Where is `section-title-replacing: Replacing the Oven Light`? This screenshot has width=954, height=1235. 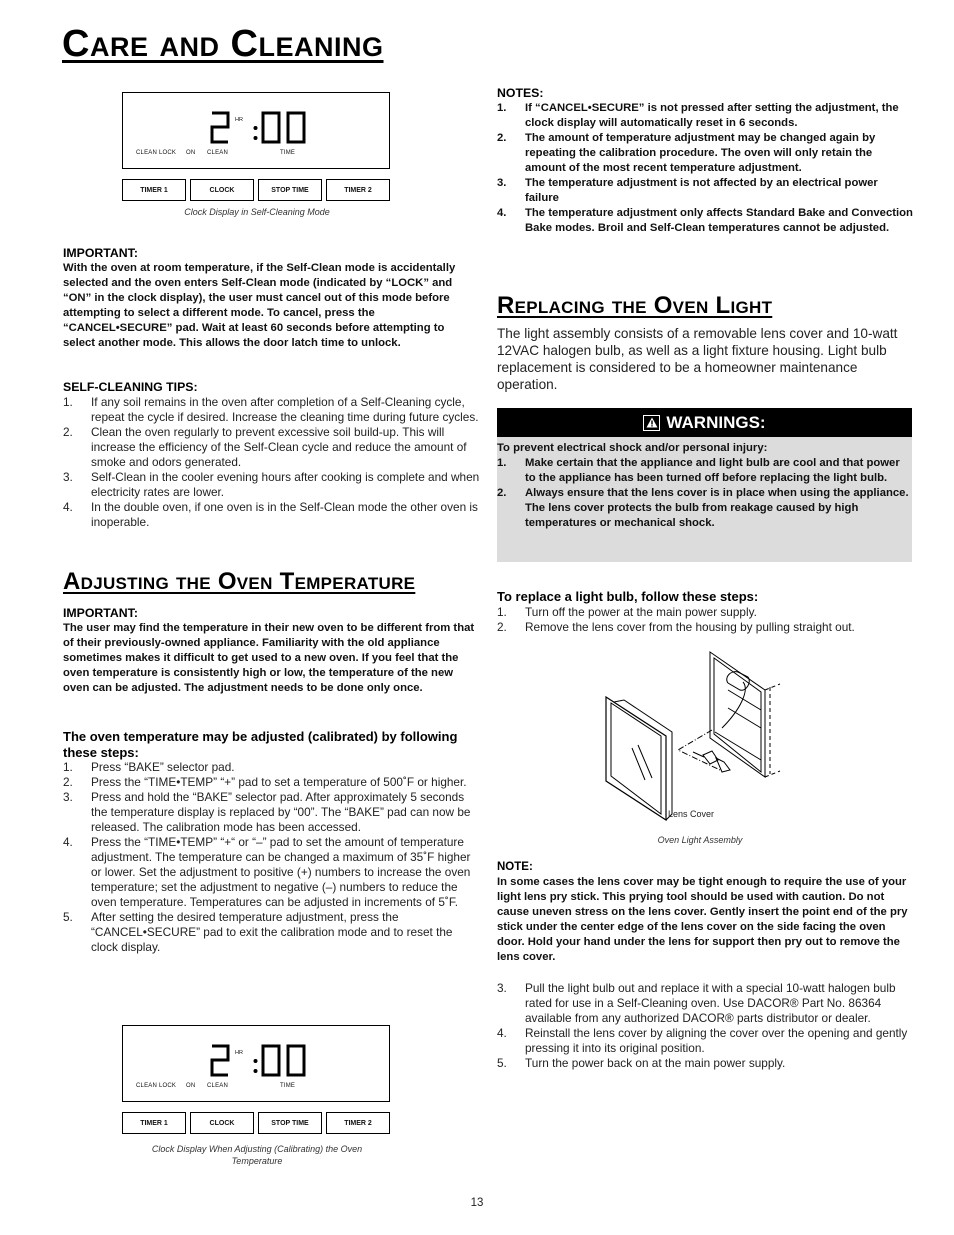 section-title-replacing: Replacing the Oven Light is located at coordinates (635, 305).